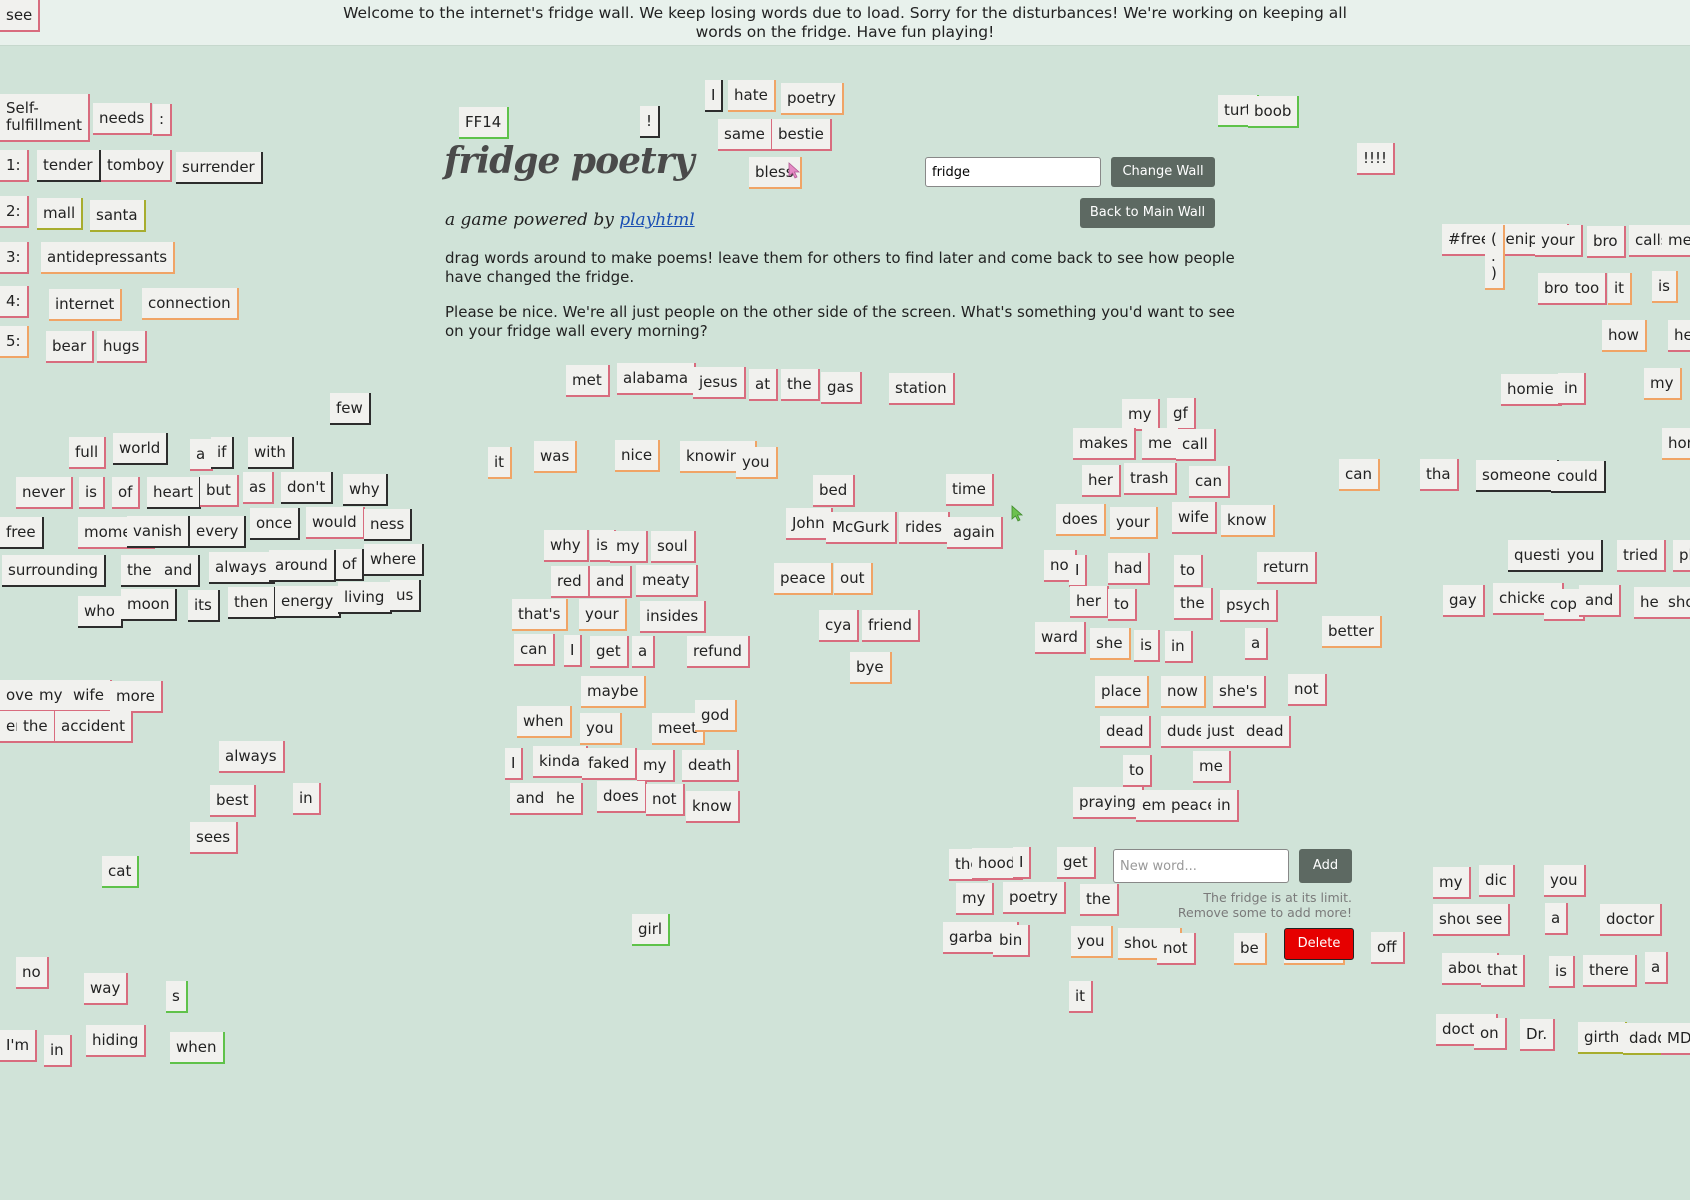  What do you see at coordinates (335, 523) in the screenshot?
I see `word-magnet: would` at bounding box center [335, 523].